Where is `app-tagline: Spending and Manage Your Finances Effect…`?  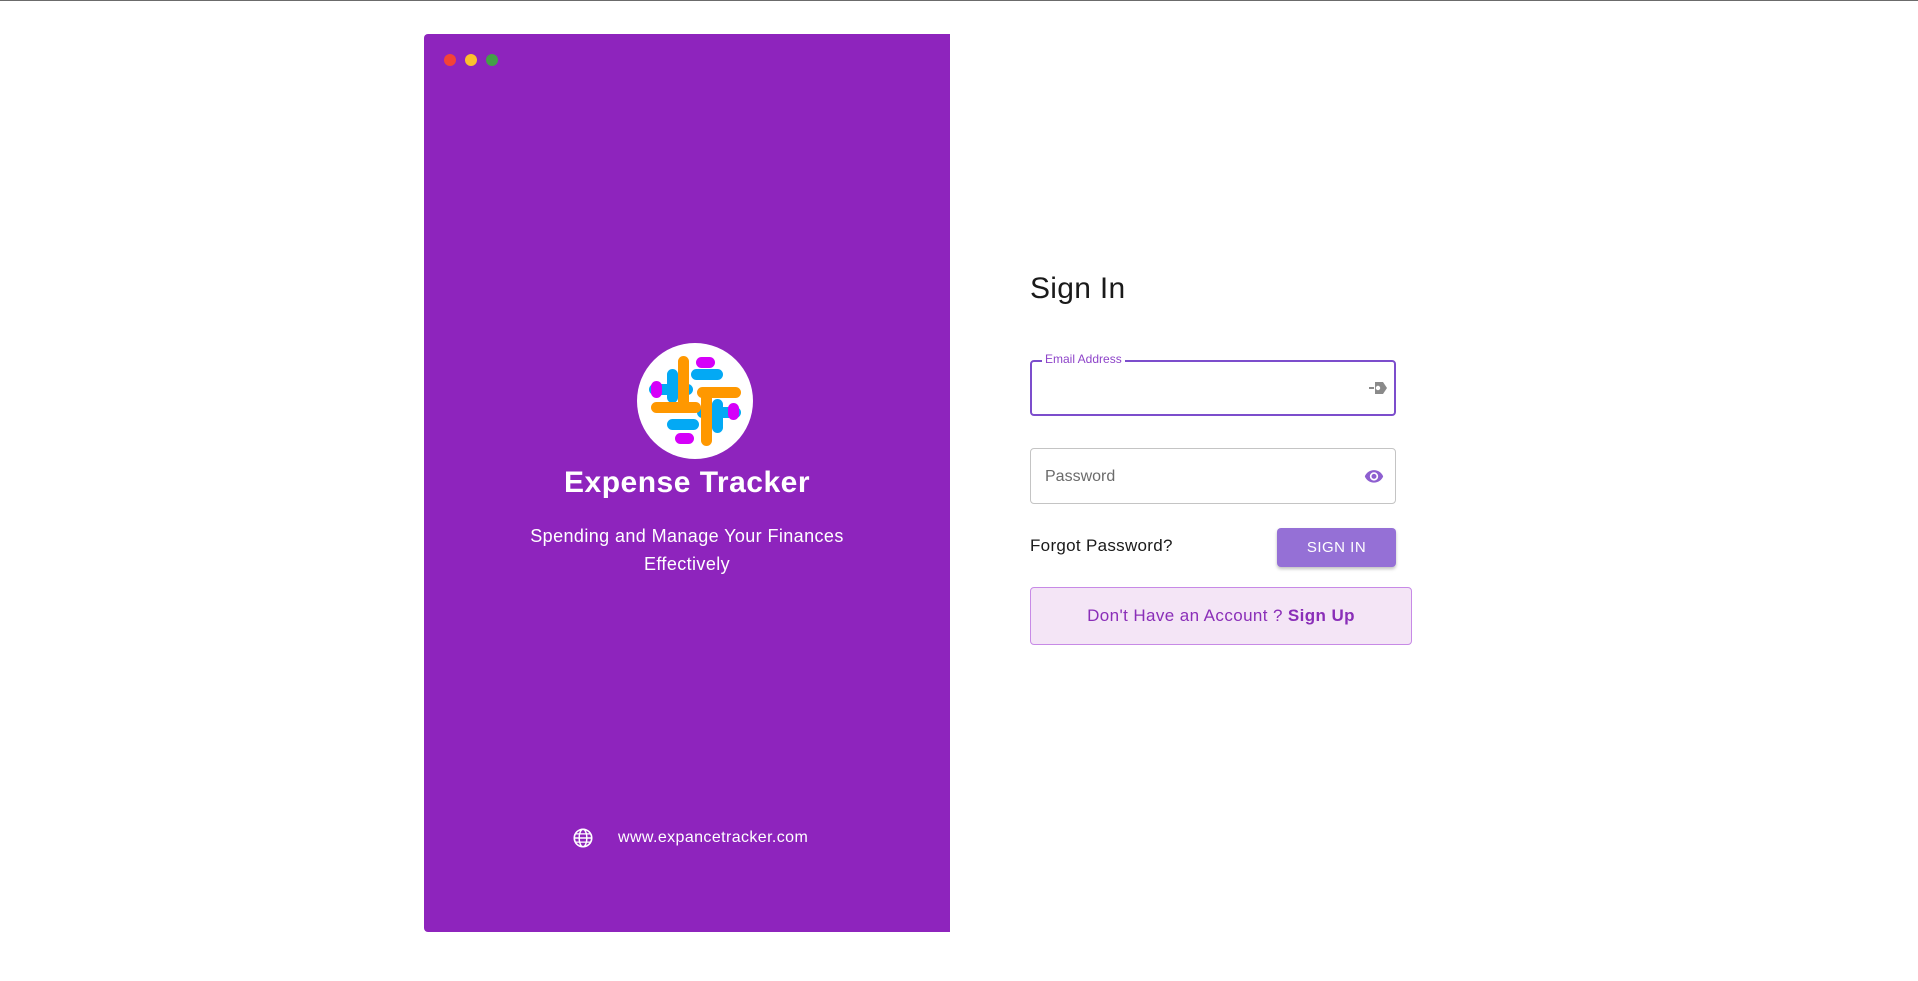 app-tagline: Spending and Manage Your Finances Effect… is located at coordinates (687, 550).